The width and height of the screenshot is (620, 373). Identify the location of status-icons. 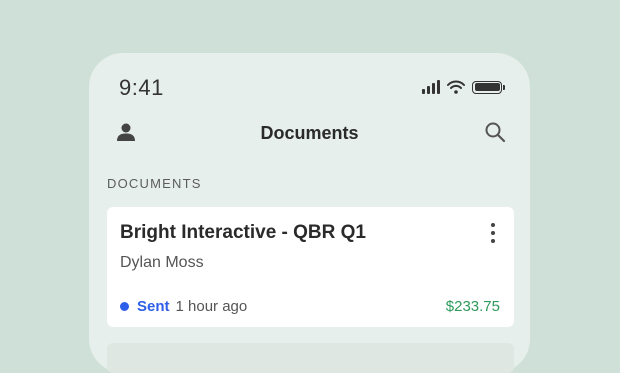
(463, 87).